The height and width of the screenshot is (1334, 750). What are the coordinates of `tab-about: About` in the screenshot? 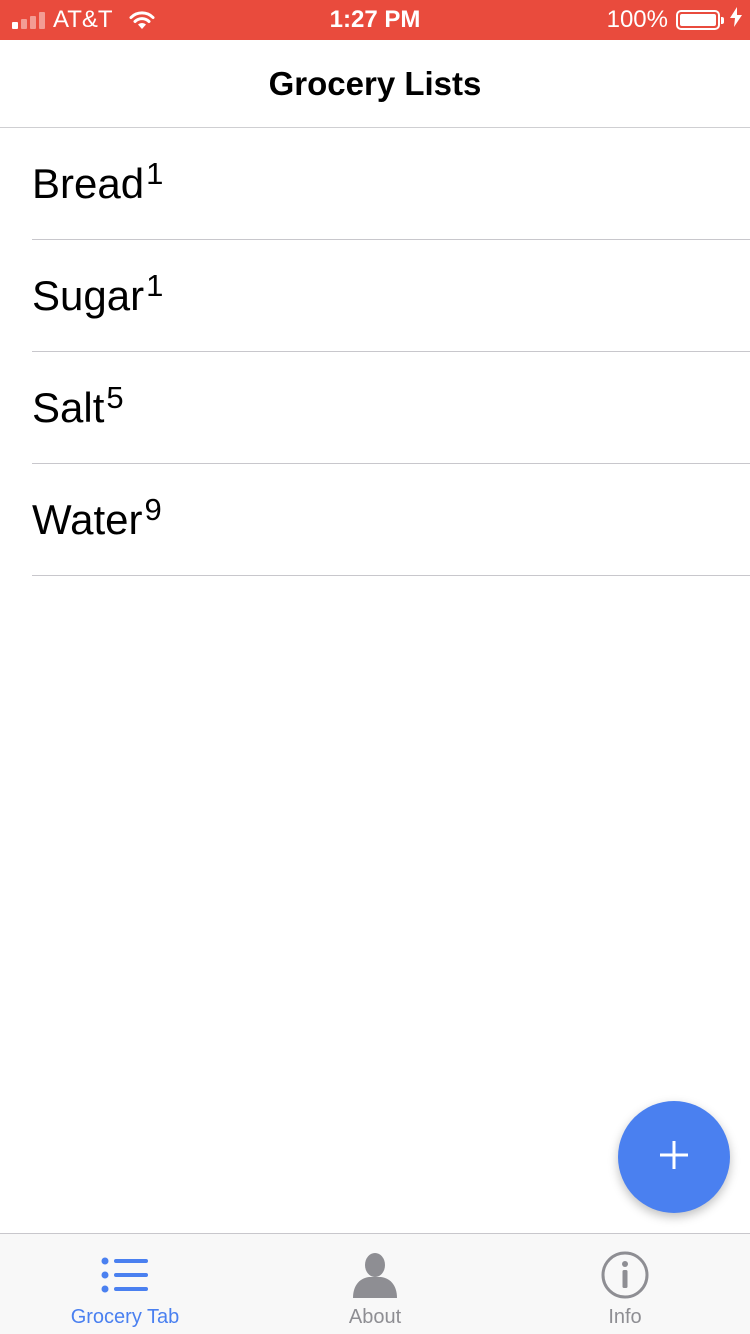 It's located at (375, 1284).